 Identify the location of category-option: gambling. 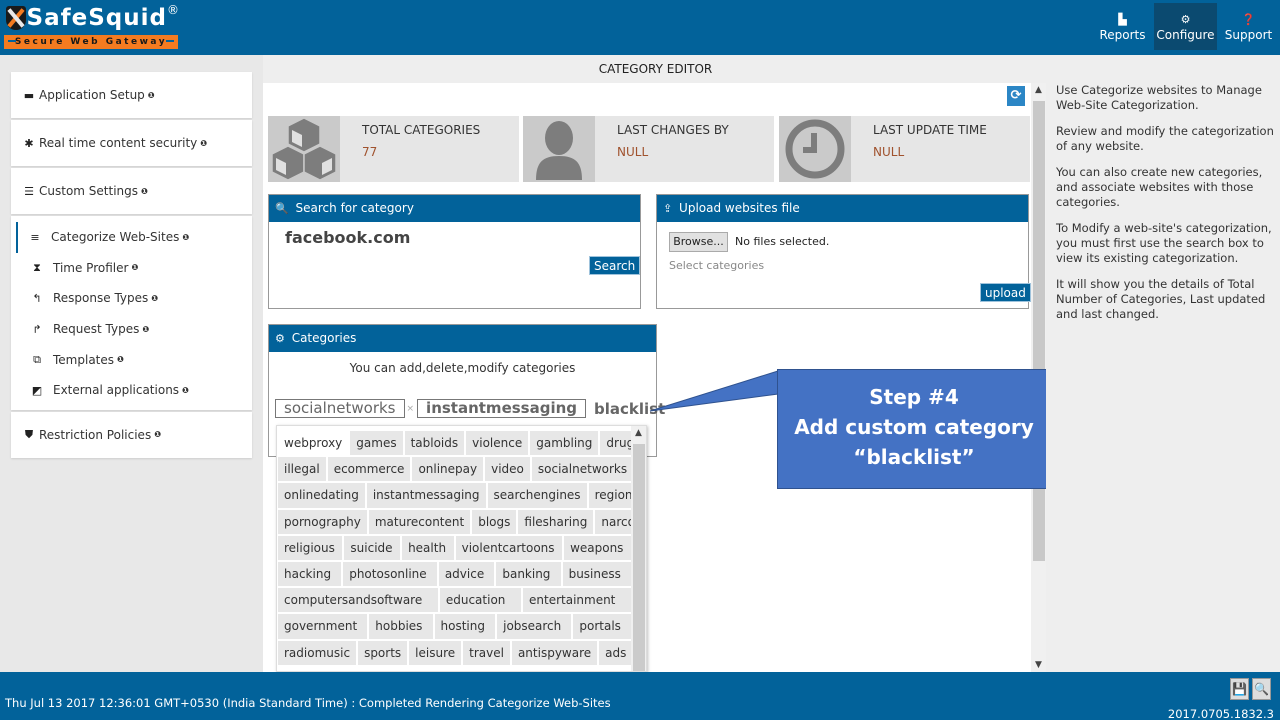
(565, 444).